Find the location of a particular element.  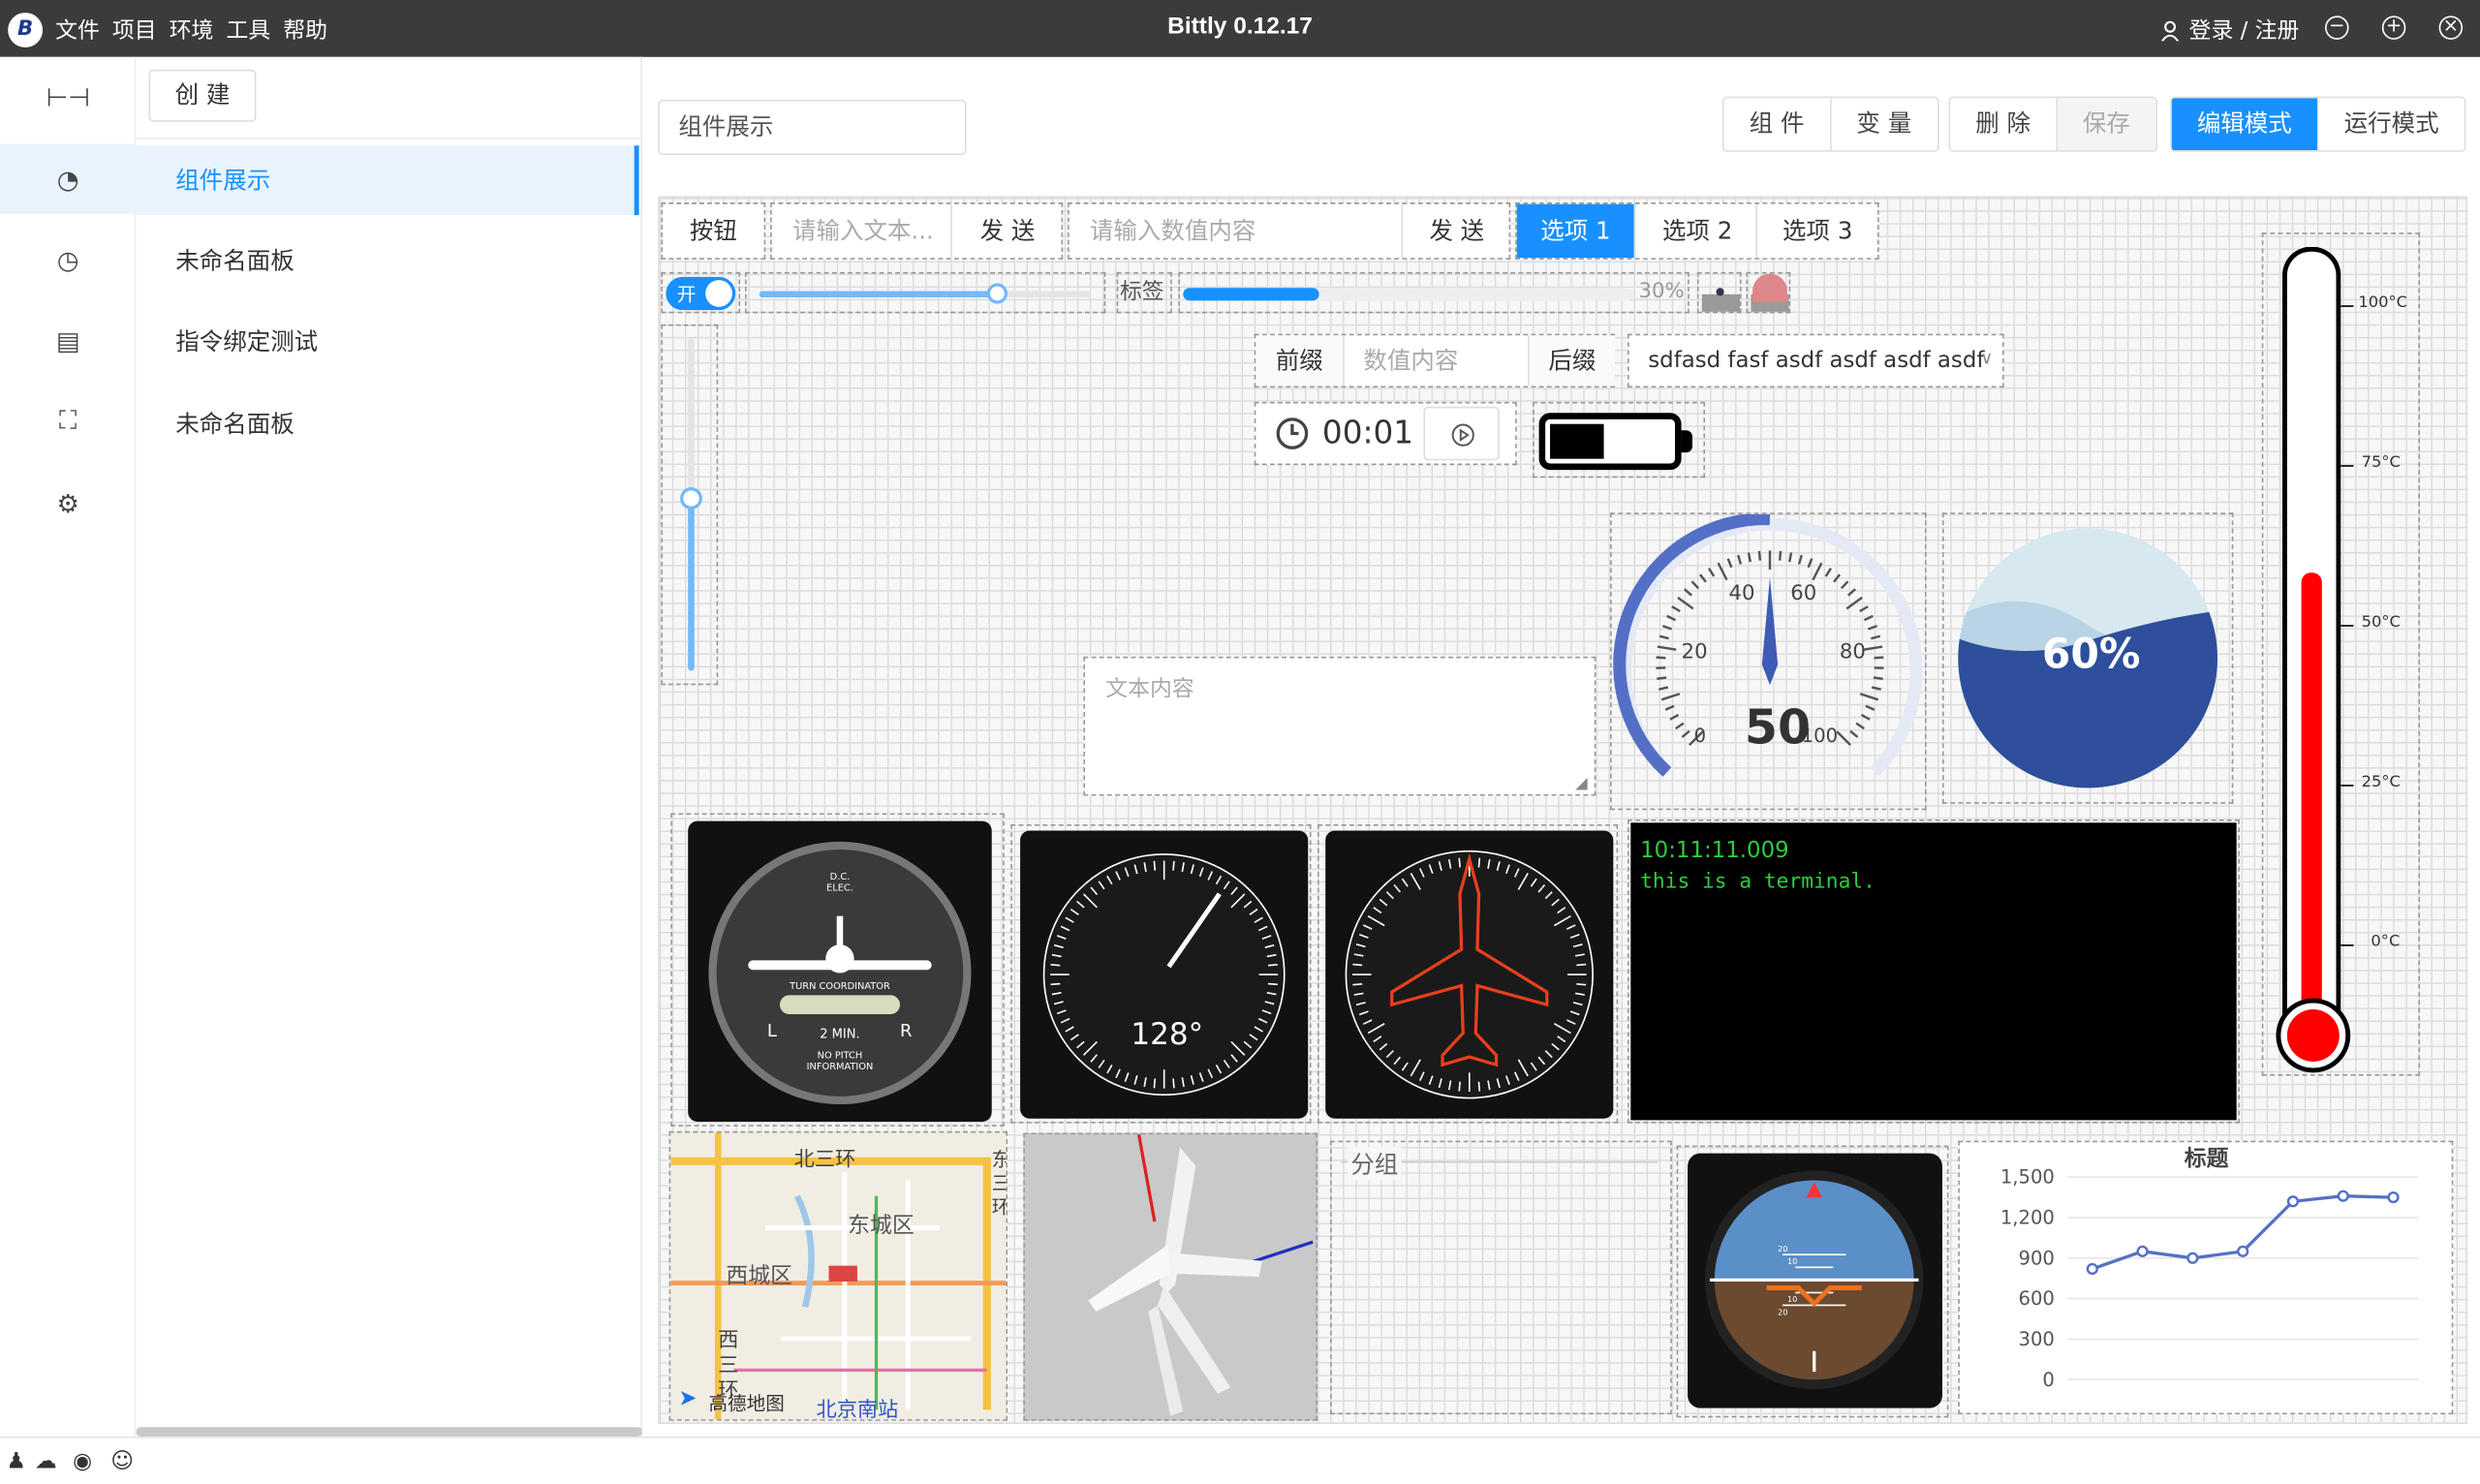

chart-point is located at coordinates (2343, 1196).